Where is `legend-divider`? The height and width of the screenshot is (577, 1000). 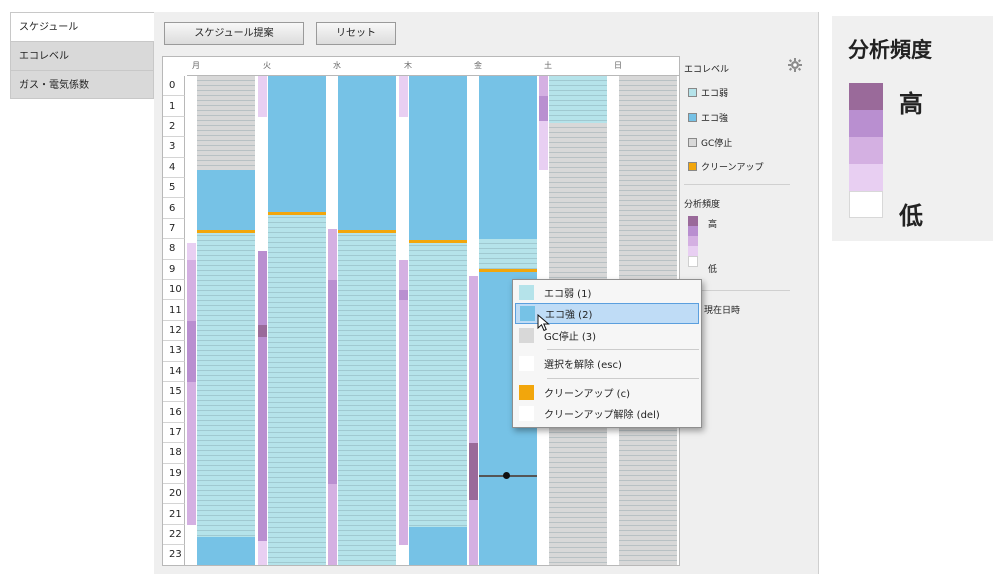 legend-divider is located at coordinates (737, 184).